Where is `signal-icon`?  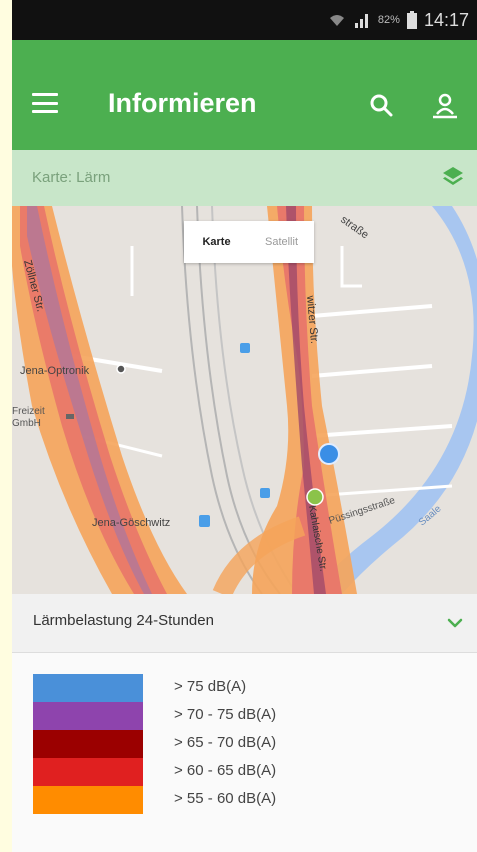
signal-icon is located at coordinates (361, 21).